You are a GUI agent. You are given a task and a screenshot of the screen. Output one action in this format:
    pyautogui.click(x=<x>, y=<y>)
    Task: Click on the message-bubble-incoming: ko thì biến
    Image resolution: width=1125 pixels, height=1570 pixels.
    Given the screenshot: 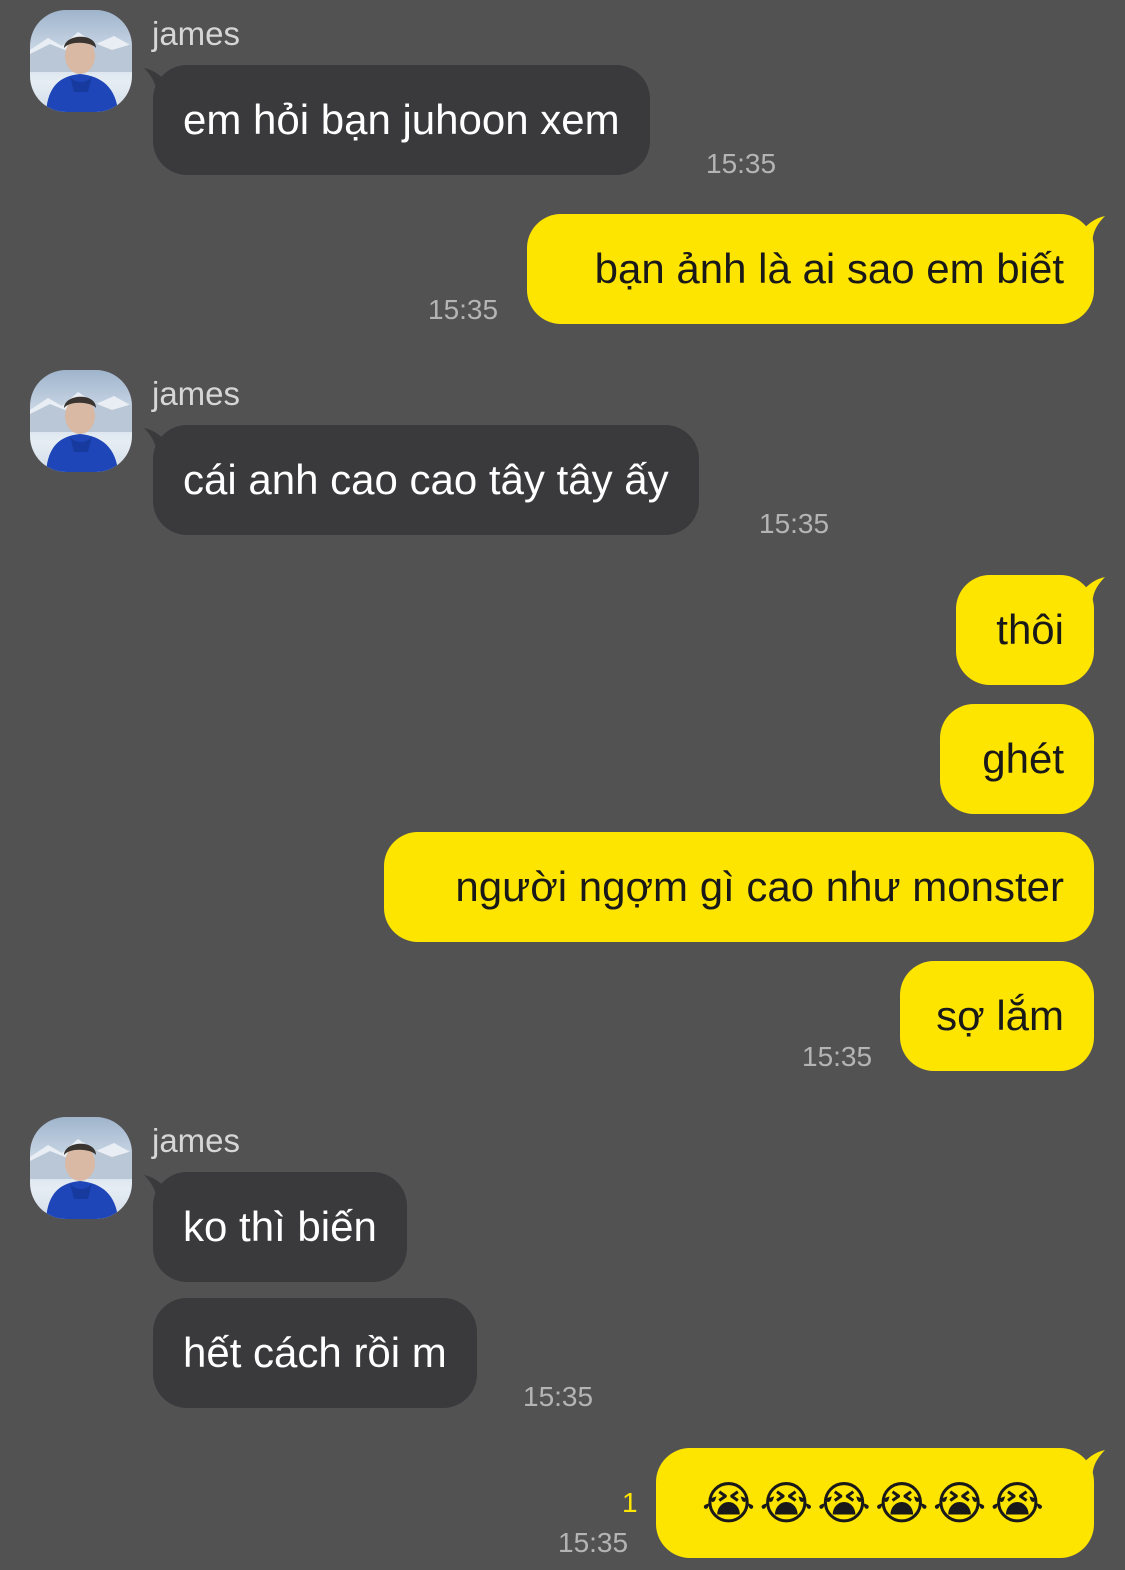 What is the action you would take?
    pyautogui.click(x=280, y=1227)
    